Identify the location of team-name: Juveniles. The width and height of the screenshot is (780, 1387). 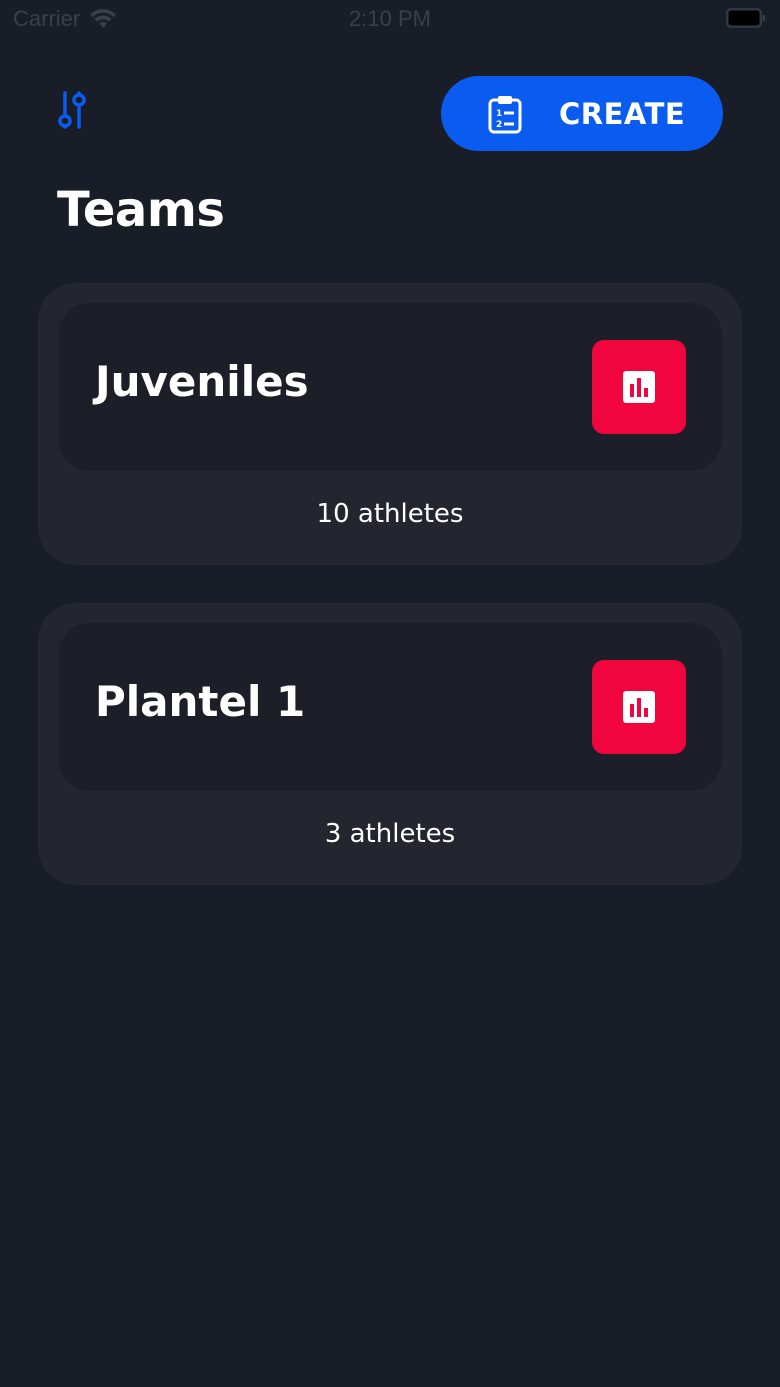
(202, 381).